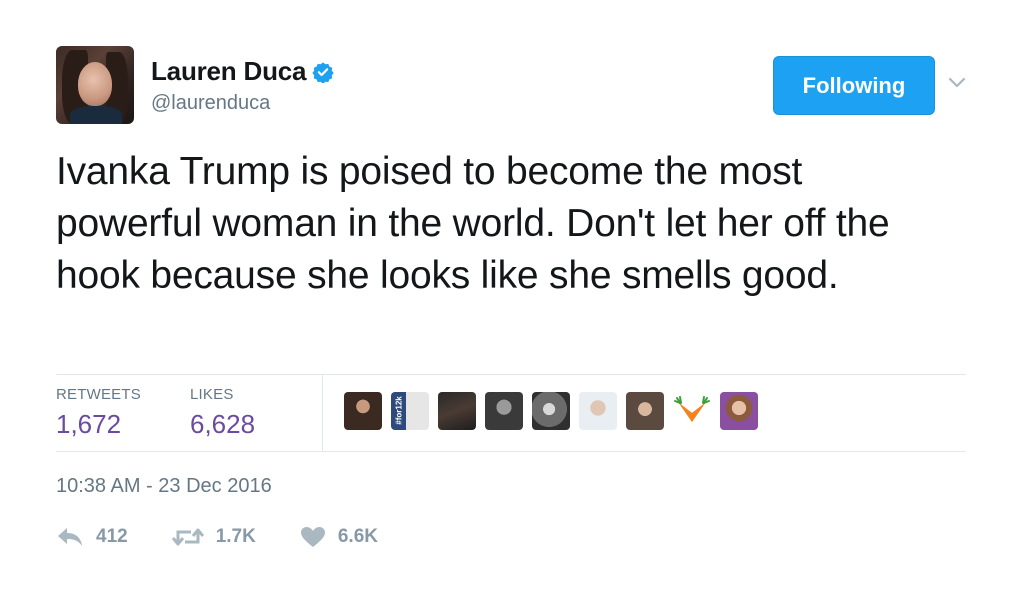  I want to click on liker-avatar-text: #for12k, so click(399, 410).